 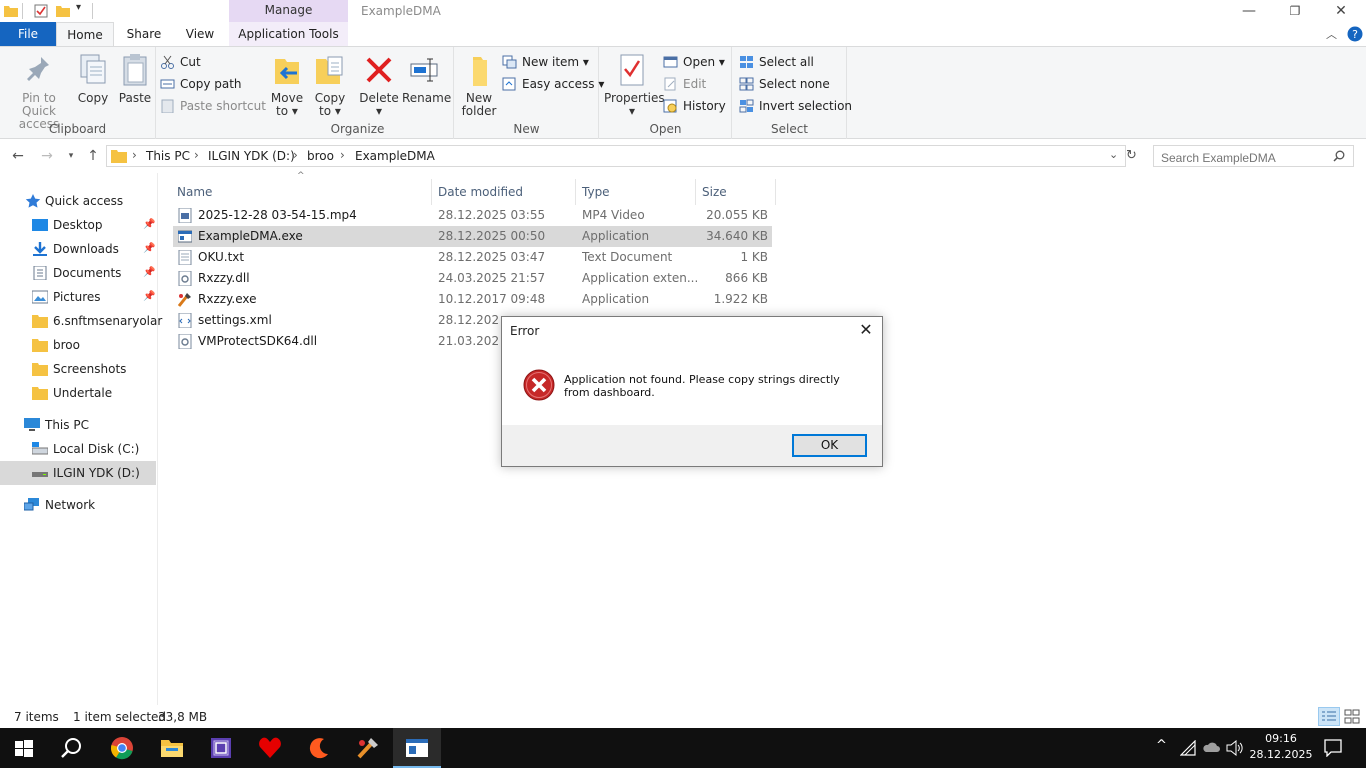 I want to click on copy-path-icon, so click(x=167, y=84).